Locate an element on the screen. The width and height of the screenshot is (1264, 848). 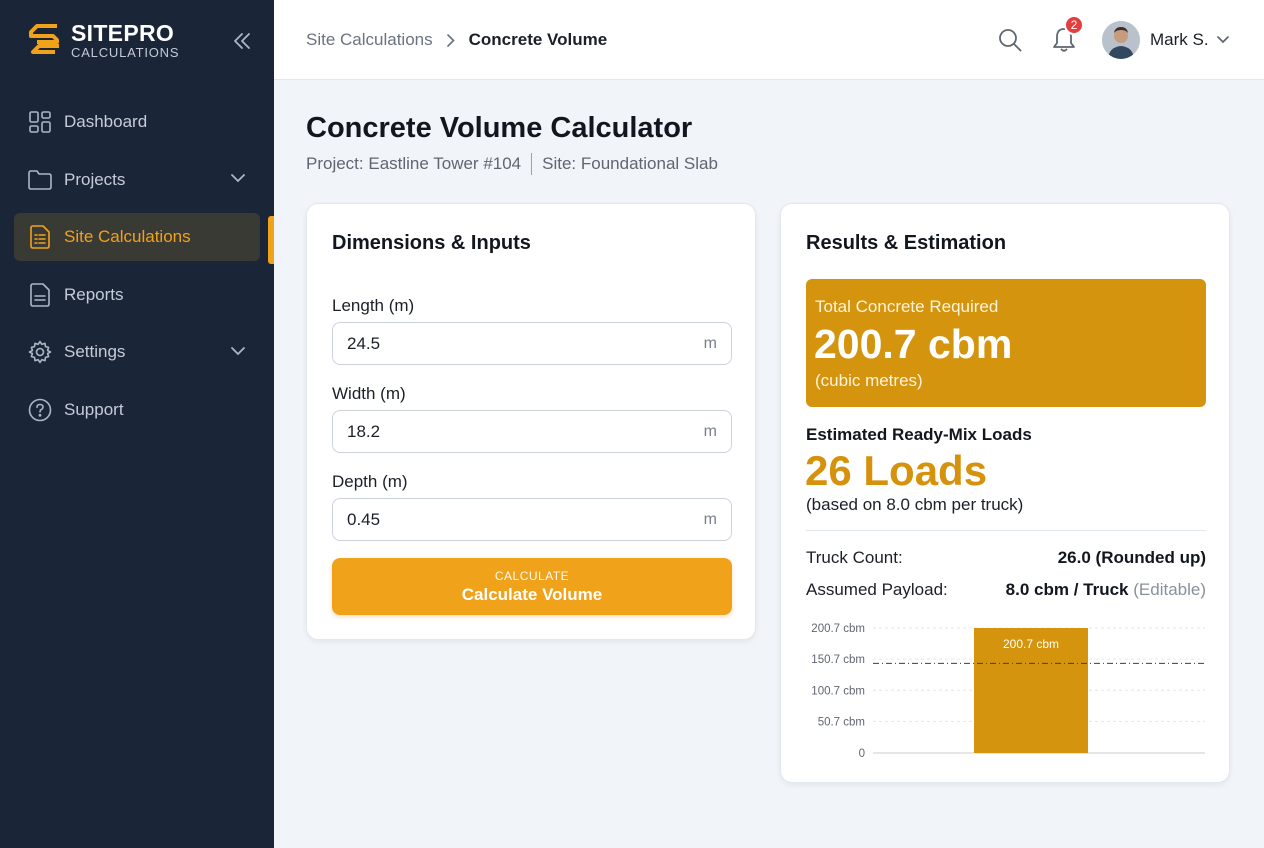
width-label: Width (m) is located at coordinates (369, 393).